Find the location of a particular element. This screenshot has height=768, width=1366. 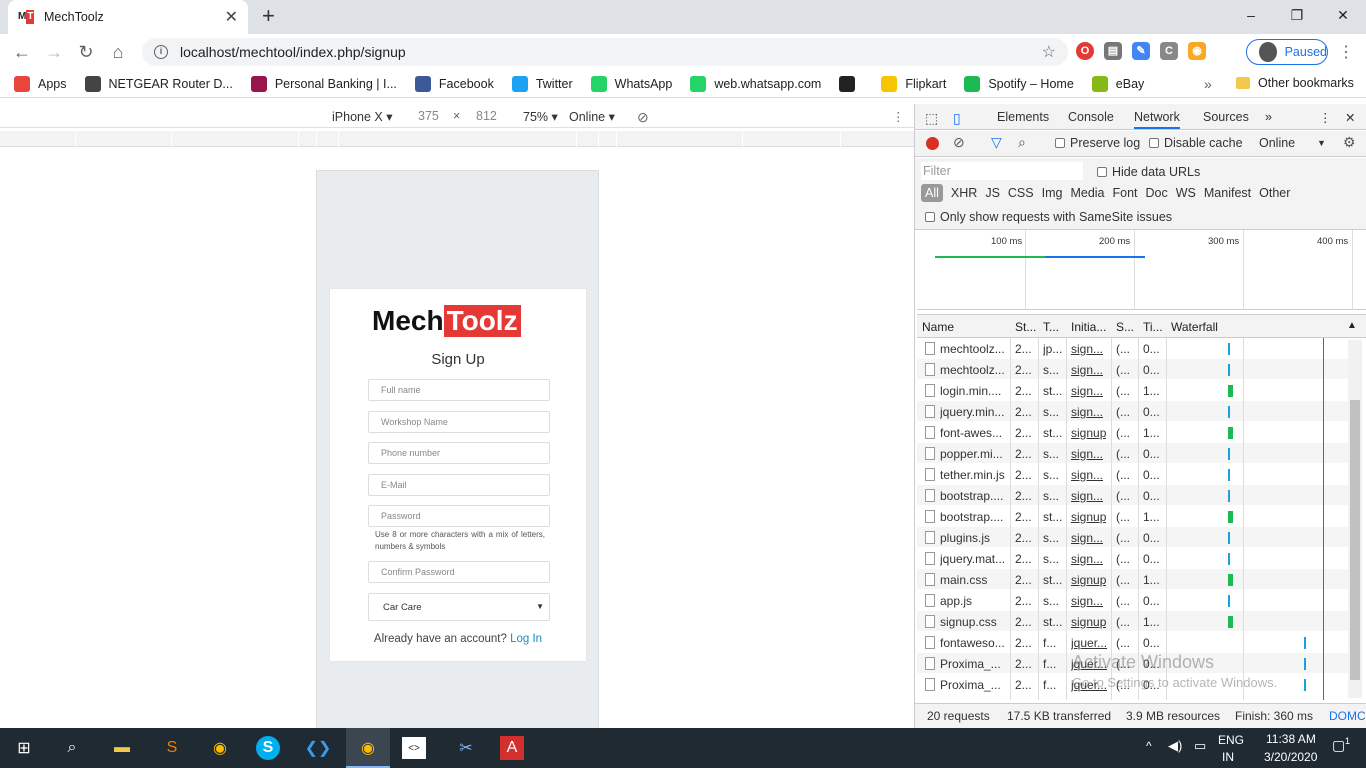

category-select: Car Care ▼ is located at coordinates (459, 607).